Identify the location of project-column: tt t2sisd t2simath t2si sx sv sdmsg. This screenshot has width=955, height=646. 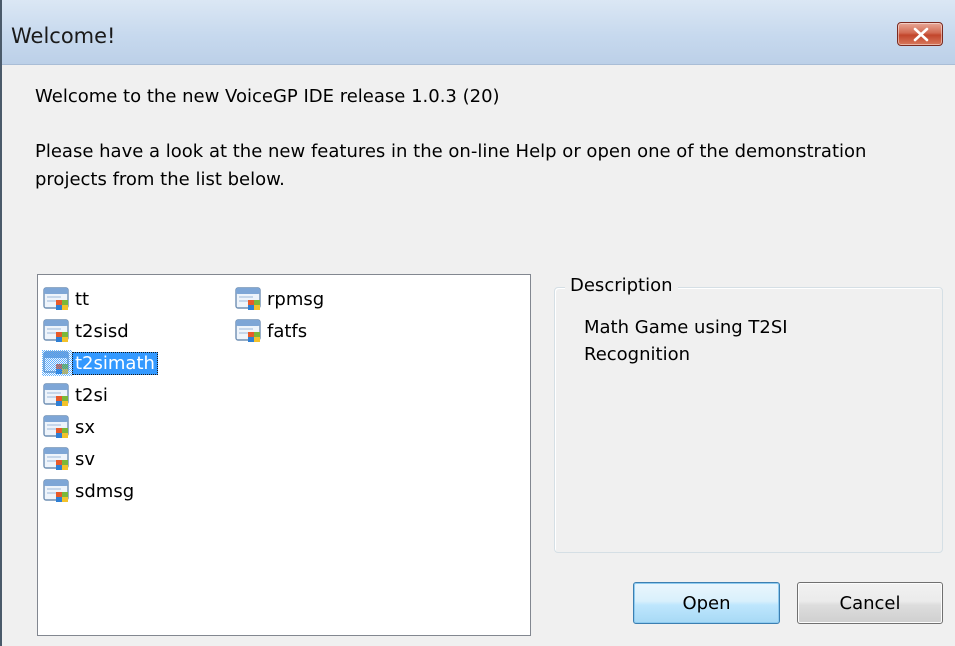
(100, 395).